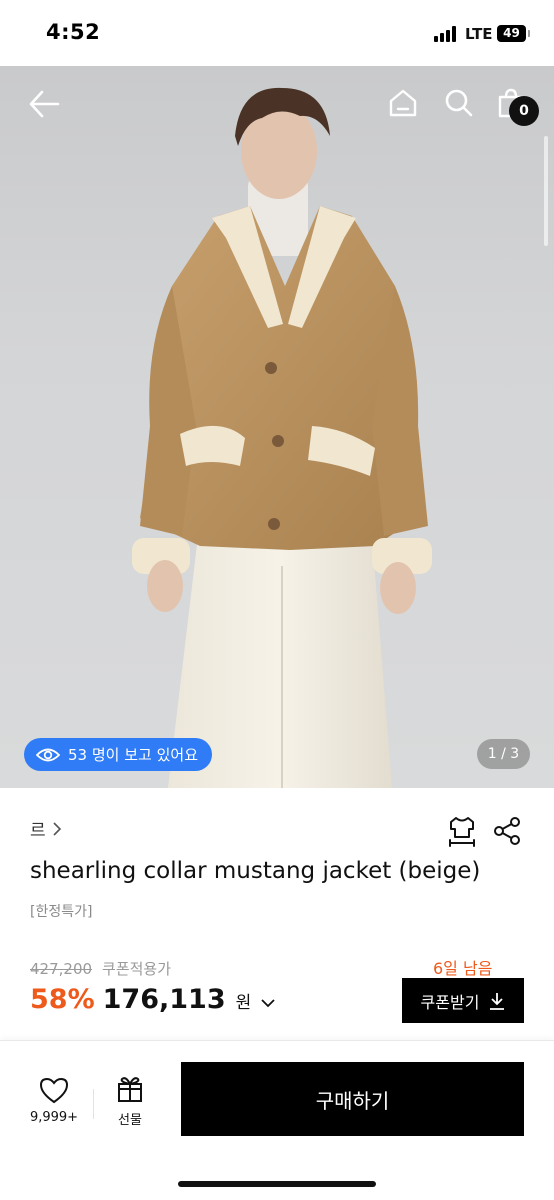 Image resolution: width=554 pixels, height=1200 pixels. What do you see at coordinates (62, 999) in the screenshot?
I see `discount-rate: 58%` at bounding box center [62, 999].